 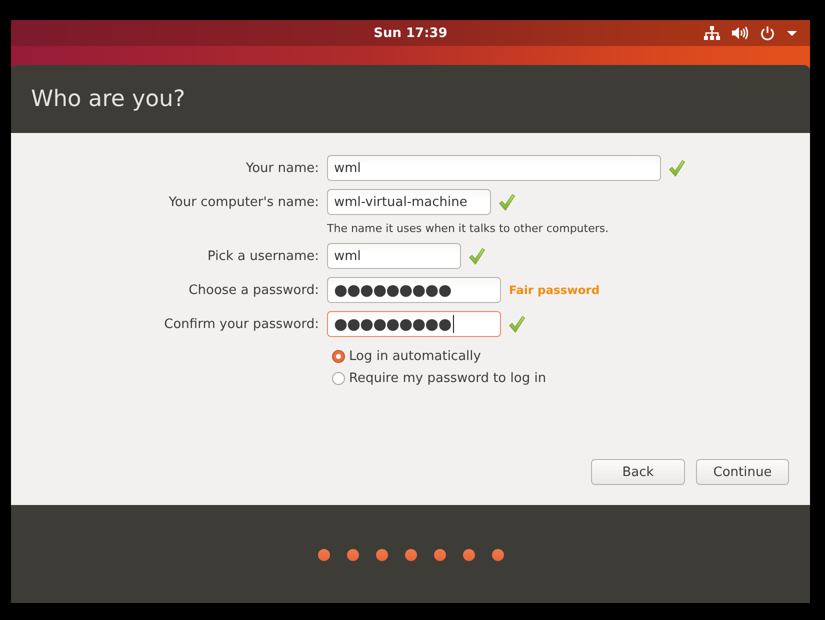 I want to click on button: Continue, so click(x=742, y=472).